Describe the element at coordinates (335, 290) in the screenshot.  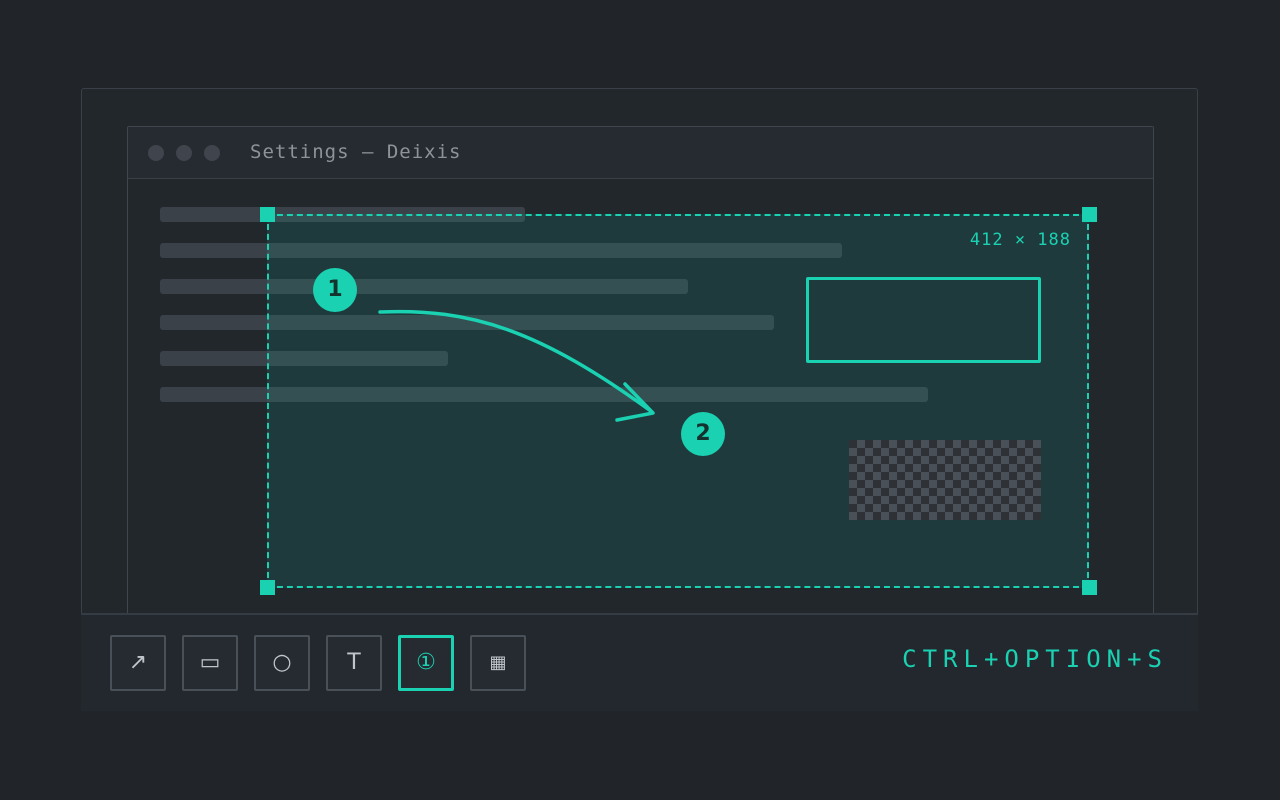
I see `step-badge-1: 1` at that location.